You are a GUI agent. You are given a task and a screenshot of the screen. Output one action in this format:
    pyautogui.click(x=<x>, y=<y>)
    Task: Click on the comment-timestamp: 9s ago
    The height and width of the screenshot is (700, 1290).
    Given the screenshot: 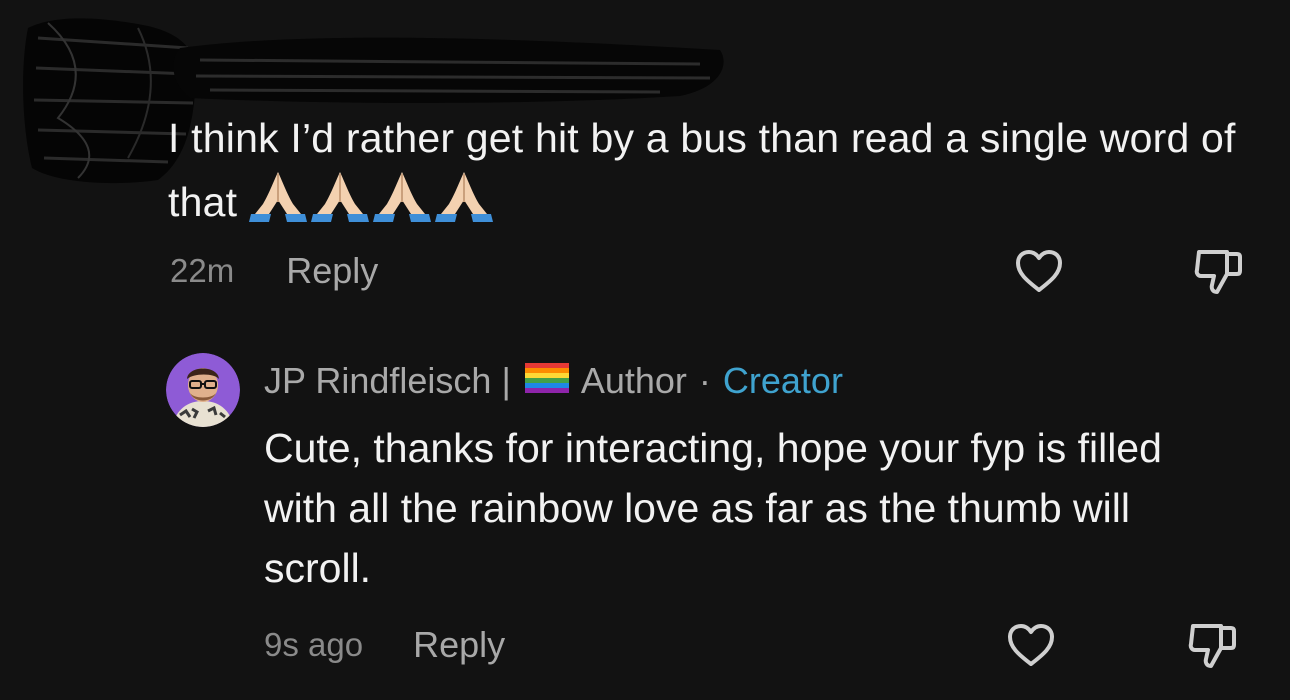 What is the action you would take?
    pyautogui.click(x=314, y=644)
    